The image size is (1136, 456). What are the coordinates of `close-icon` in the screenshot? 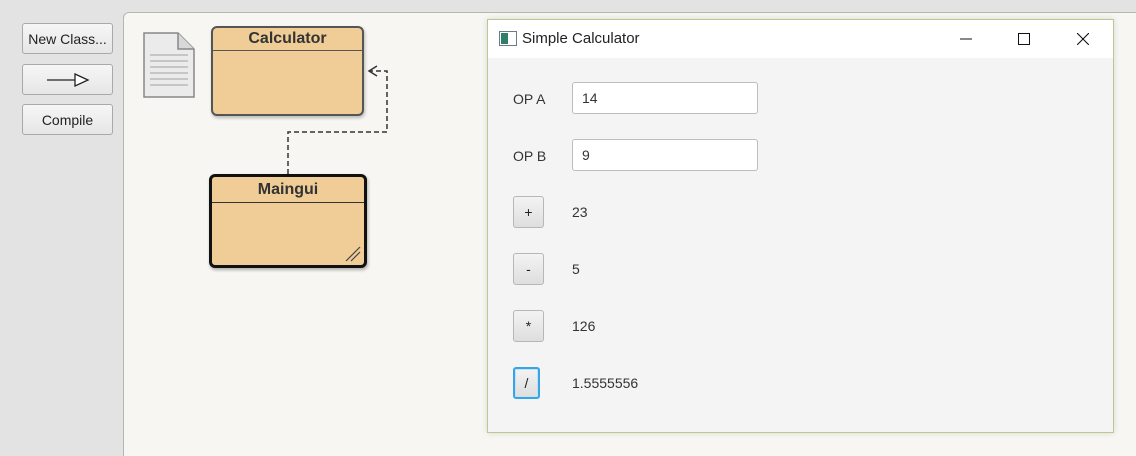 It's located at (1083, 39).